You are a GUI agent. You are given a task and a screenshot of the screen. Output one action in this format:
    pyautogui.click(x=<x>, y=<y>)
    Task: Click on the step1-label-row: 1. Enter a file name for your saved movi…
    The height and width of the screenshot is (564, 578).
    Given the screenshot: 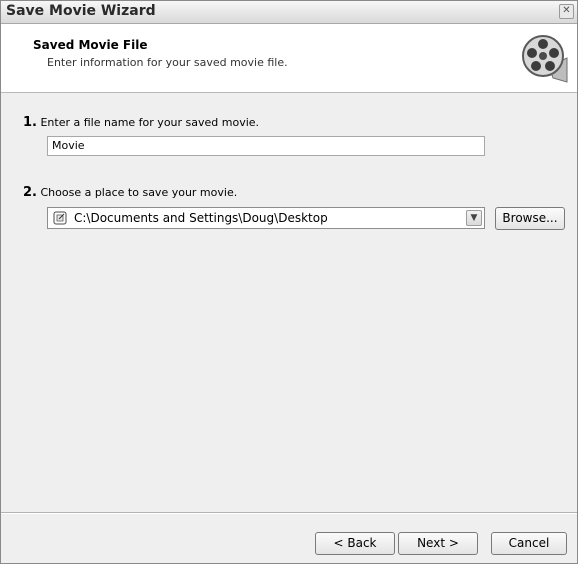 What is the action you would take?
    pyautogui.click(x=141, y=122)
    